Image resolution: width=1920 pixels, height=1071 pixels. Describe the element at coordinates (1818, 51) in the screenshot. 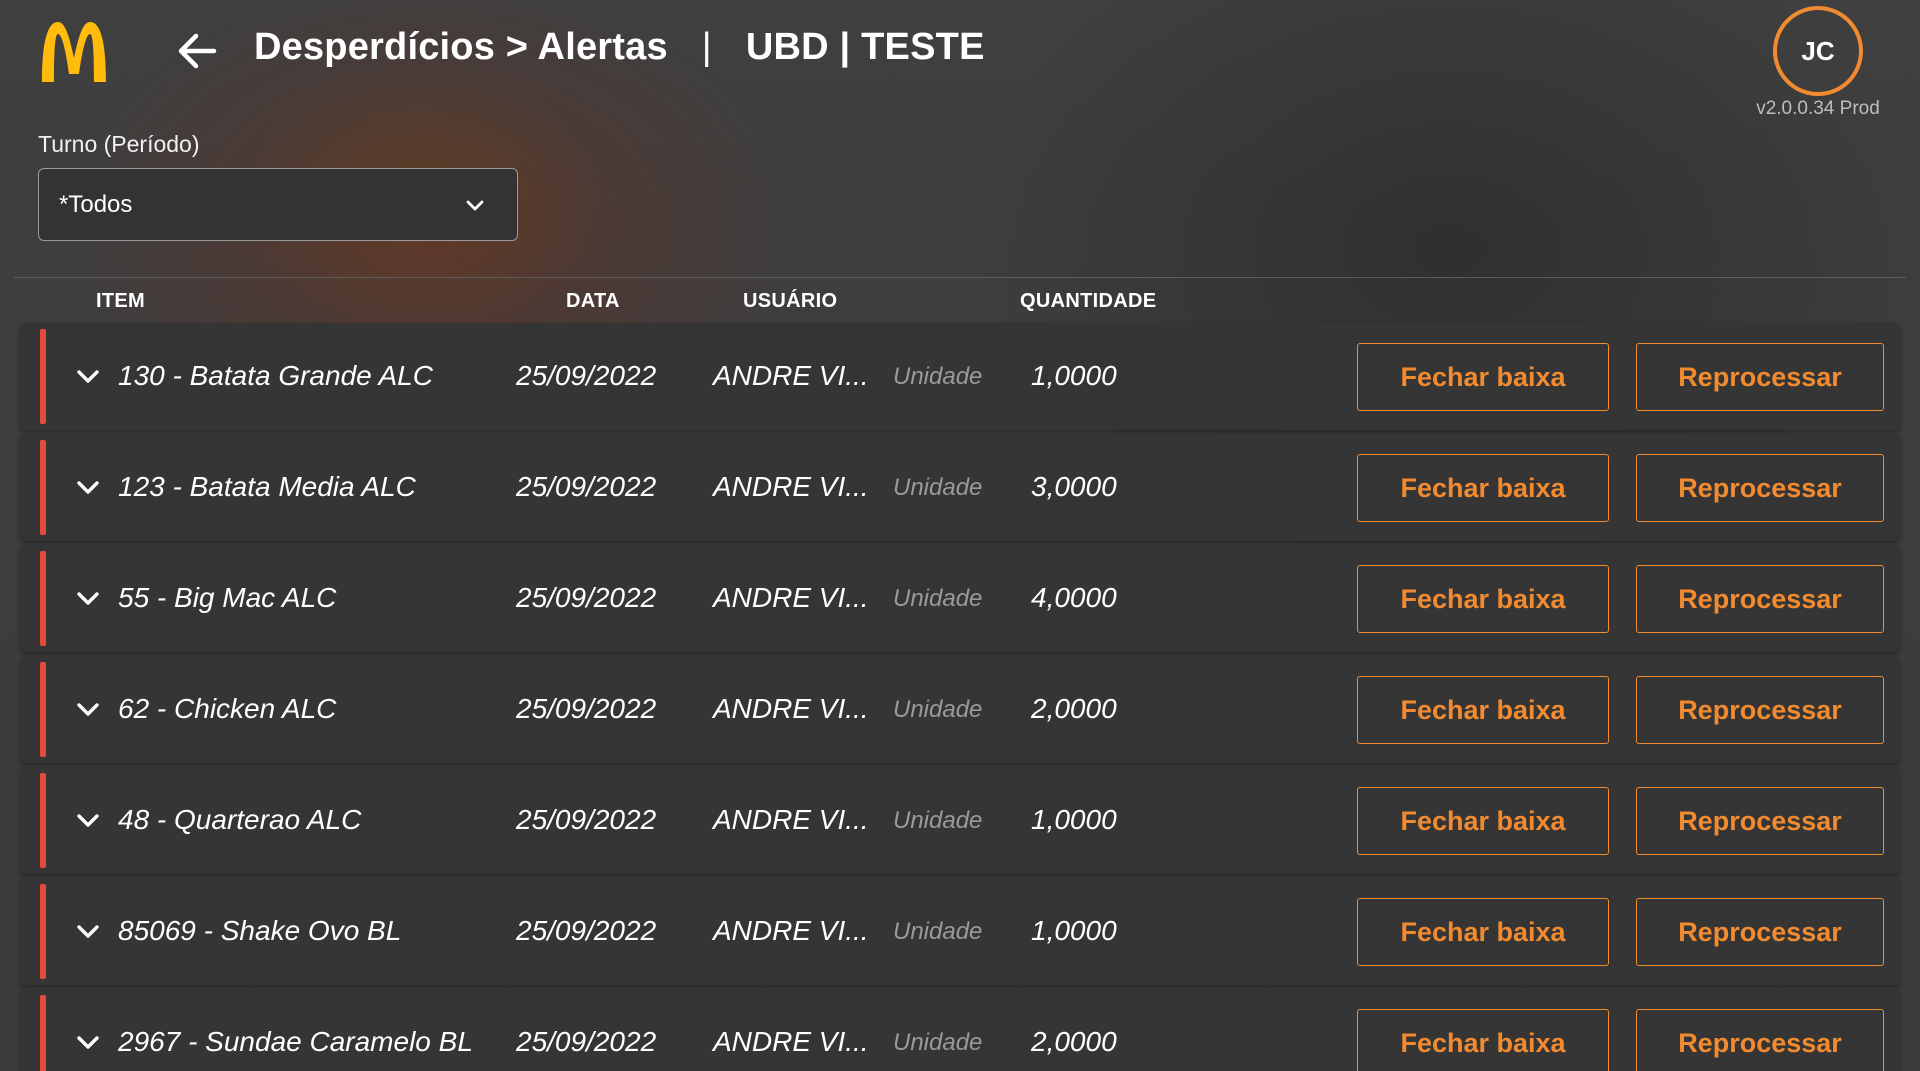

I see `user-avatar: JC` at that location.